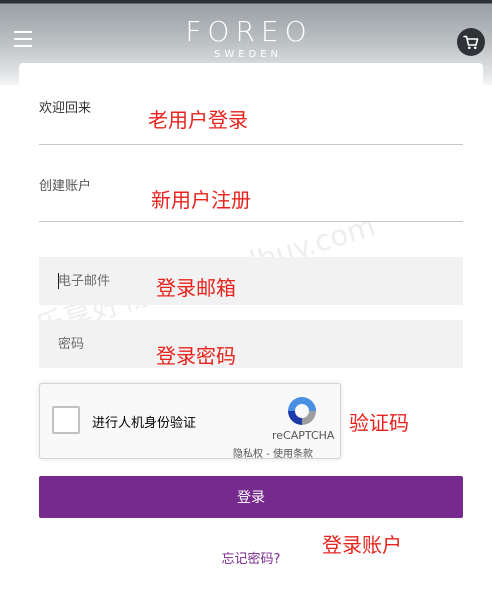 This screenshot has height=593, width=492. What do you see at coordinates (303, 435) in the screenshot?
I see `recaptcha-brand: reCAPTCHA` at bounding box center [303, 435].